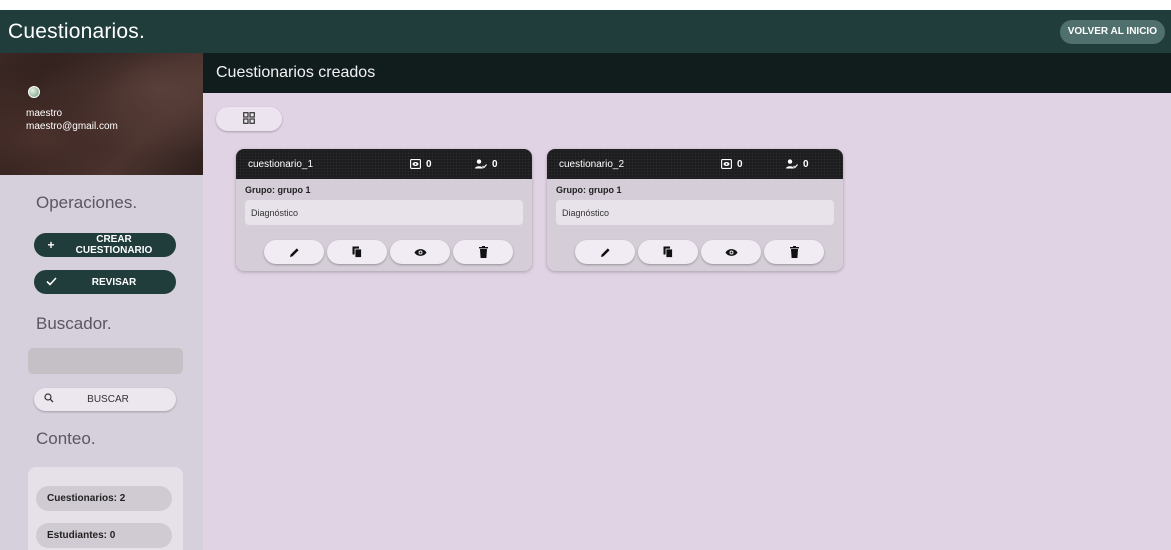  Describe the element at coordinates (66, 438) in the screenshot. I see `count-title: Conteo.` at that location.